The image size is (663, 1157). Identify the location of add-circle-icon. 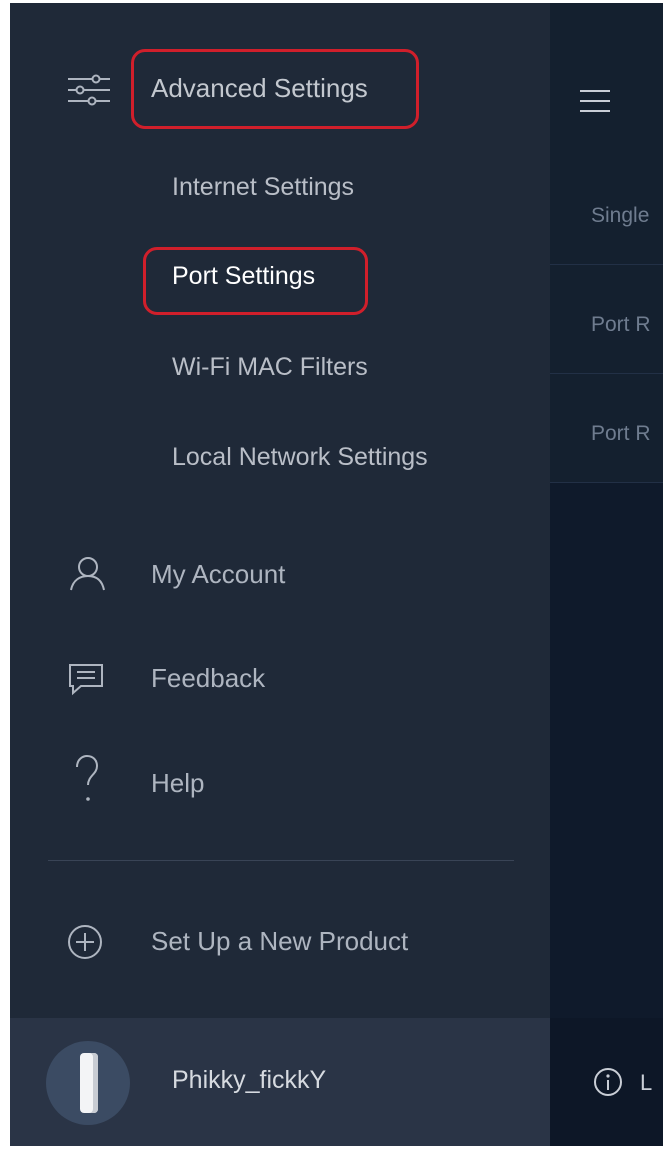
(85, 942).